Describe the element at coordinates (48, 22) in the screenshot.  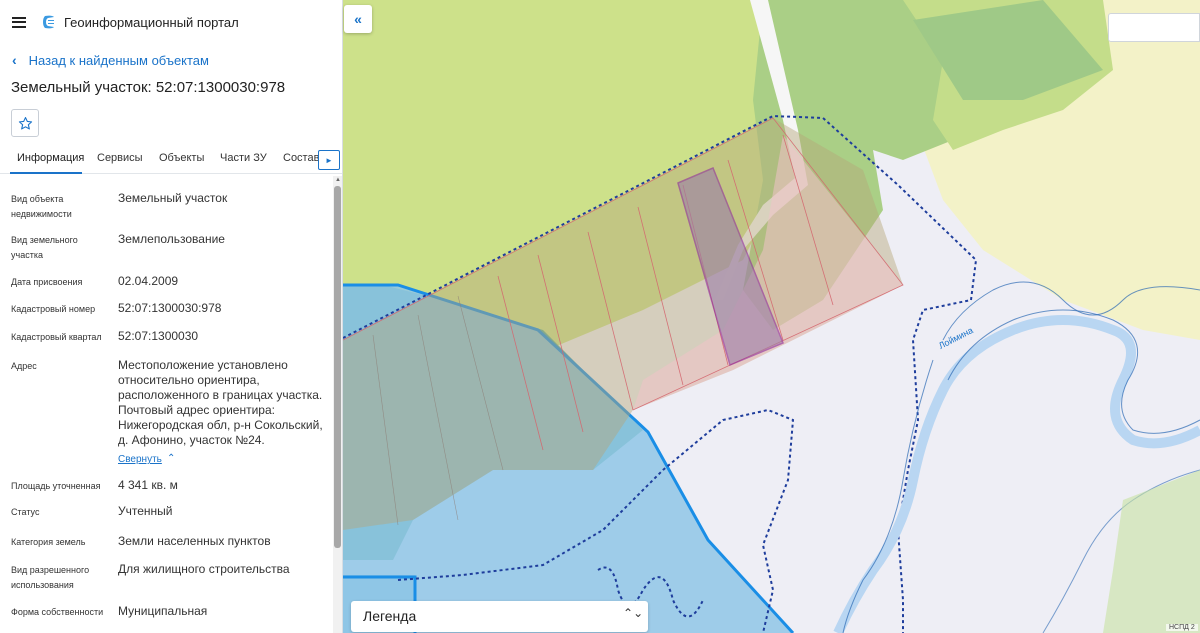
I see `portal-logo-icon` at that location.